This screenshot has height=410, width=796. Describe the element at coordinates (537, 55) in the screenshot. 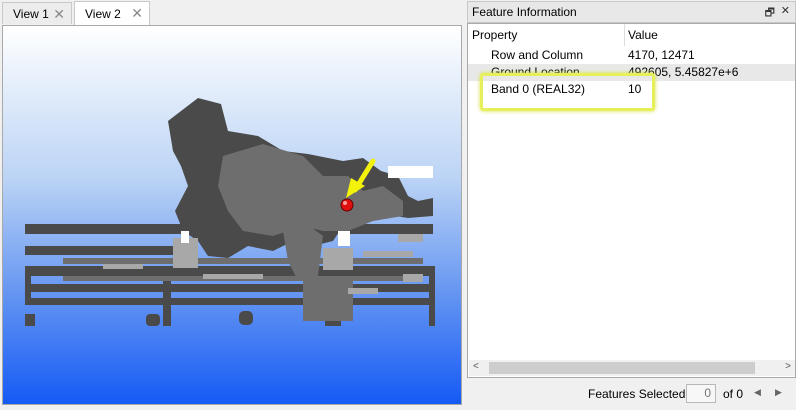

I see `property-cell: Row and Column` at that location.